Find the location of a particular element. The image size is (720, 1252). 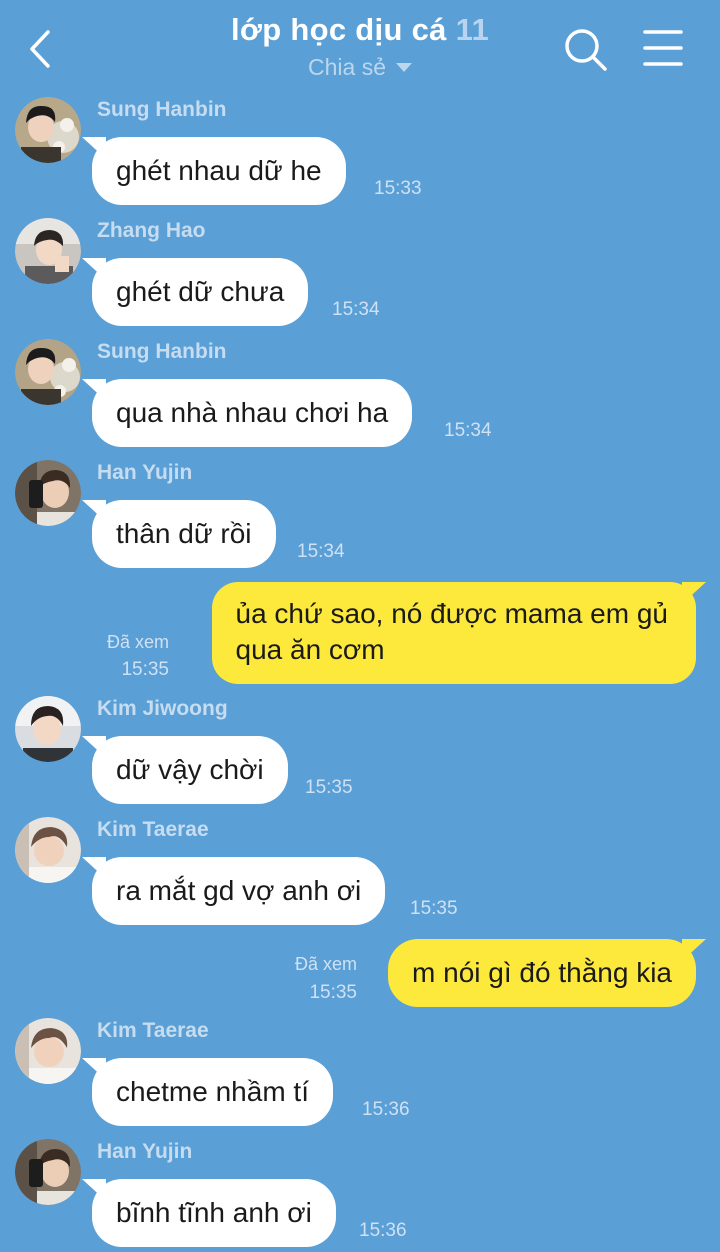

member-count: 11 is located at coordinates (472, 29).